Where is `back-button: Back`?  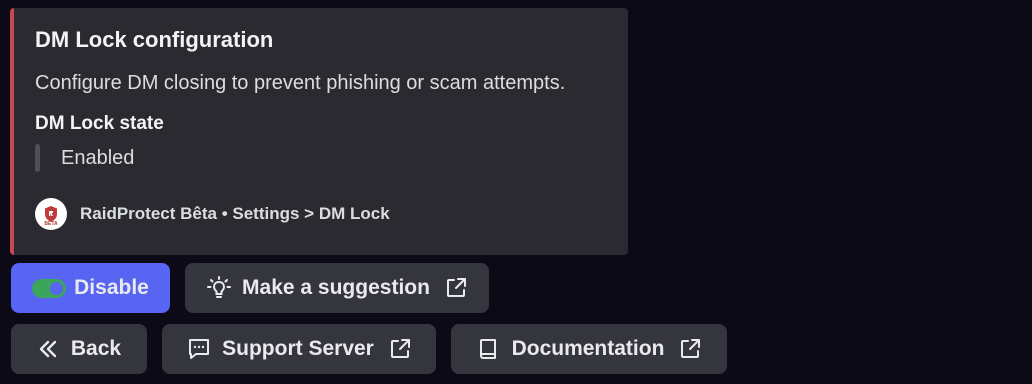
back-button: Back is located at coordinates (79, 349).